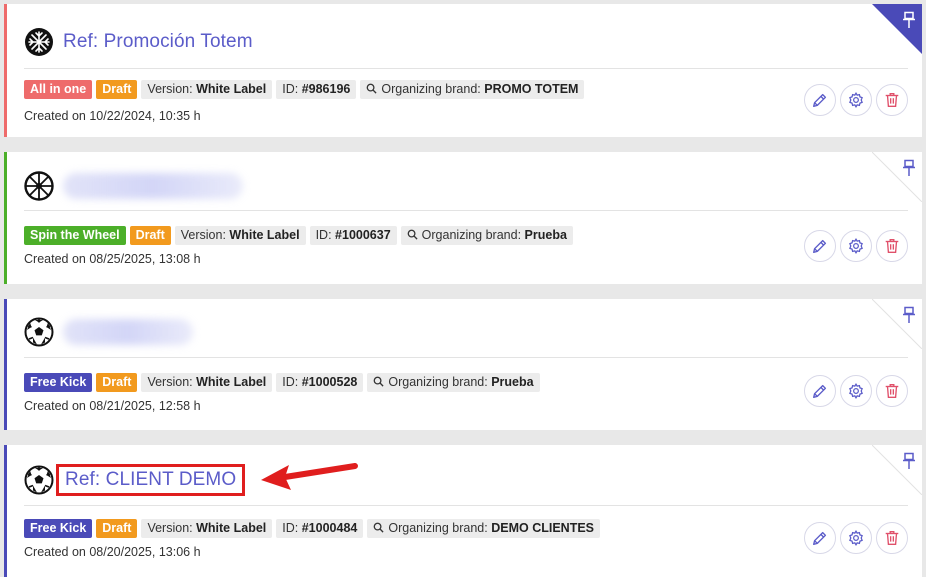 The width and height of the screenshot is (926, 577). I want to click on id-tag: ID: #986196, so click(316, 89).